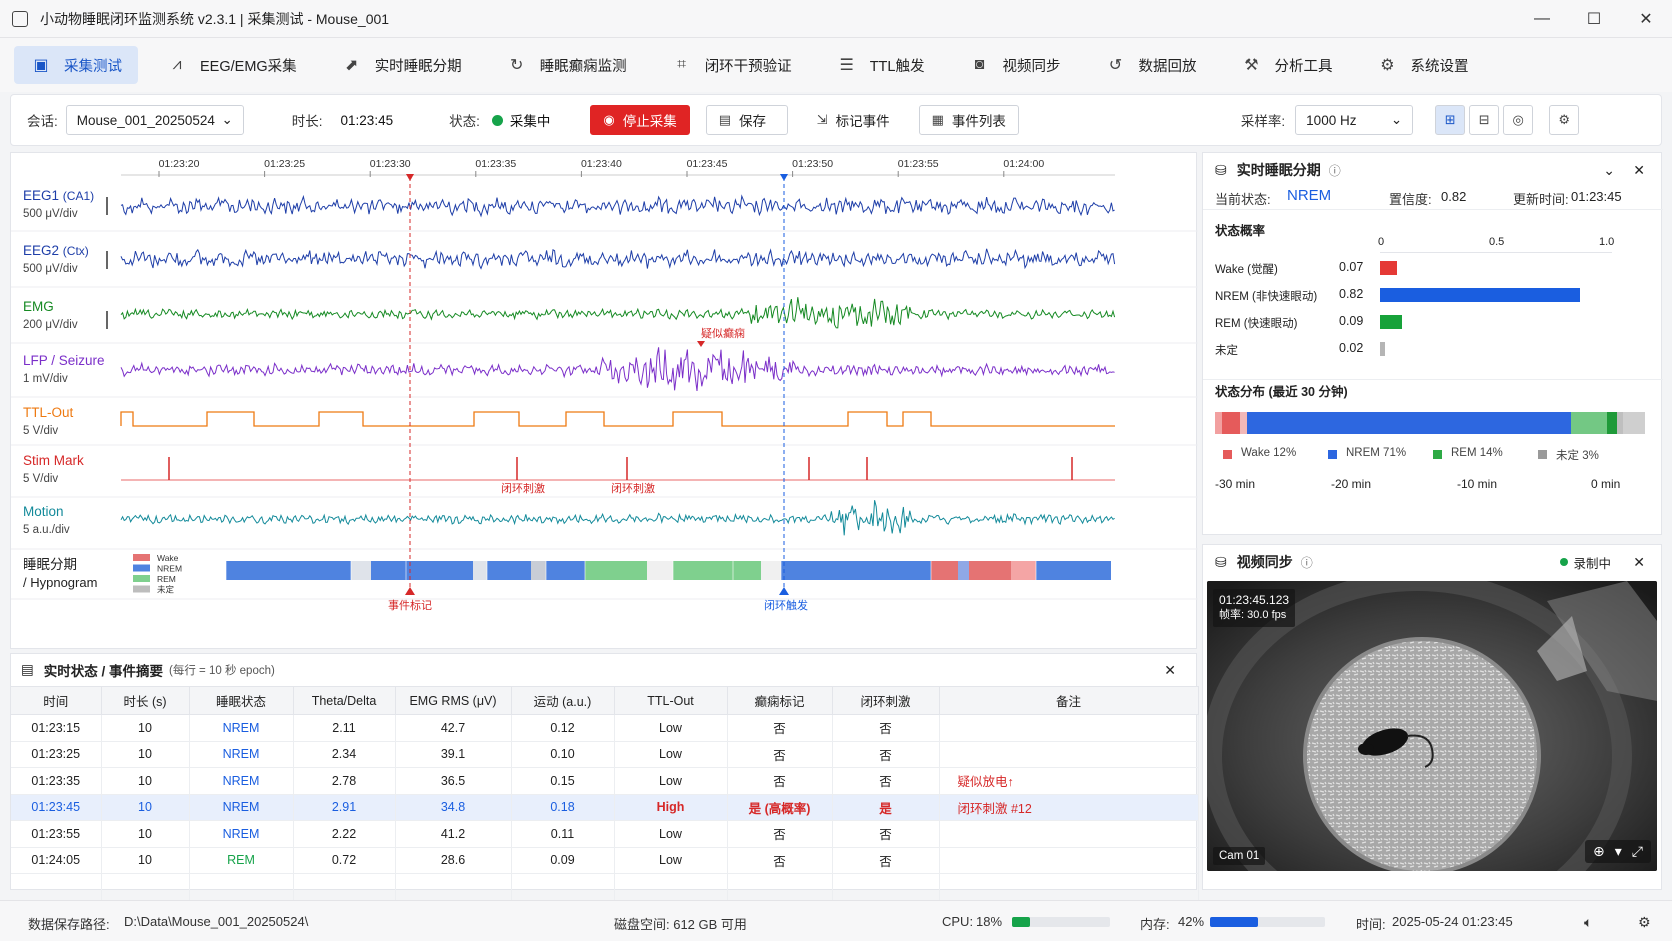 This screenshot has width=1672, height=941. I want to click on table-cell: 36.5, so click(453, 781).